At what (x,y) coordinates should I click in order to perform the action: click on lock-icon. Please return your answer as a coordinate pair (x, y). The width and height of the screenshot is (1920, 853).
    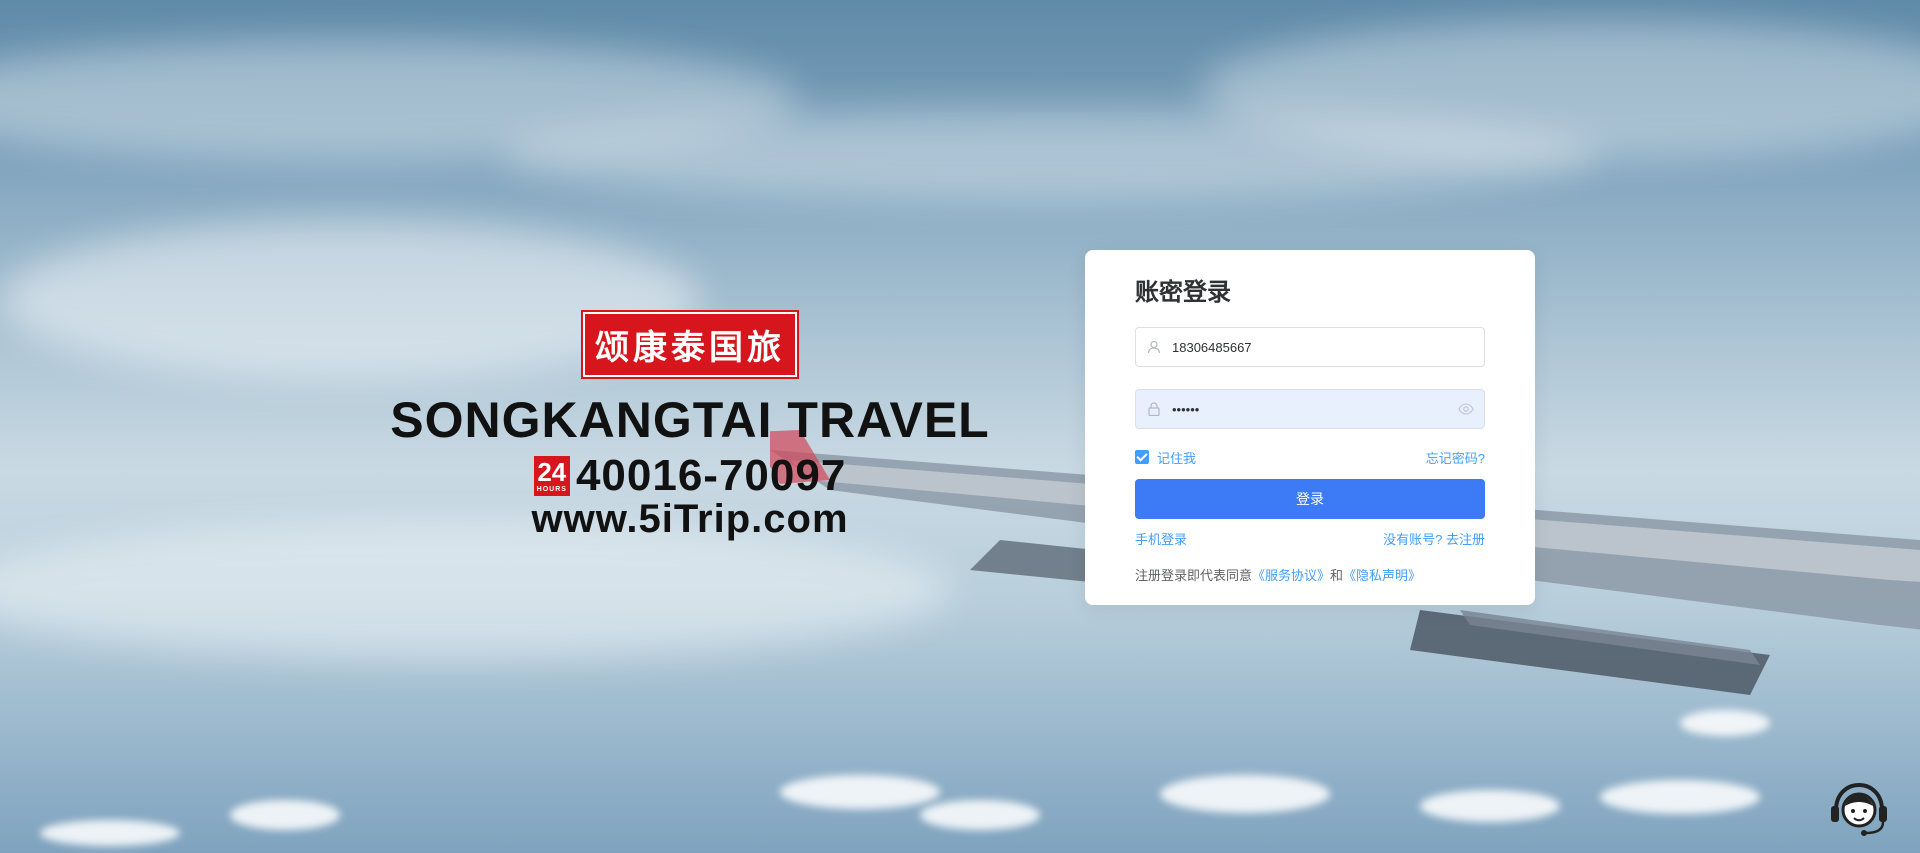
    Looking at the image, I should click on (1154, 409).